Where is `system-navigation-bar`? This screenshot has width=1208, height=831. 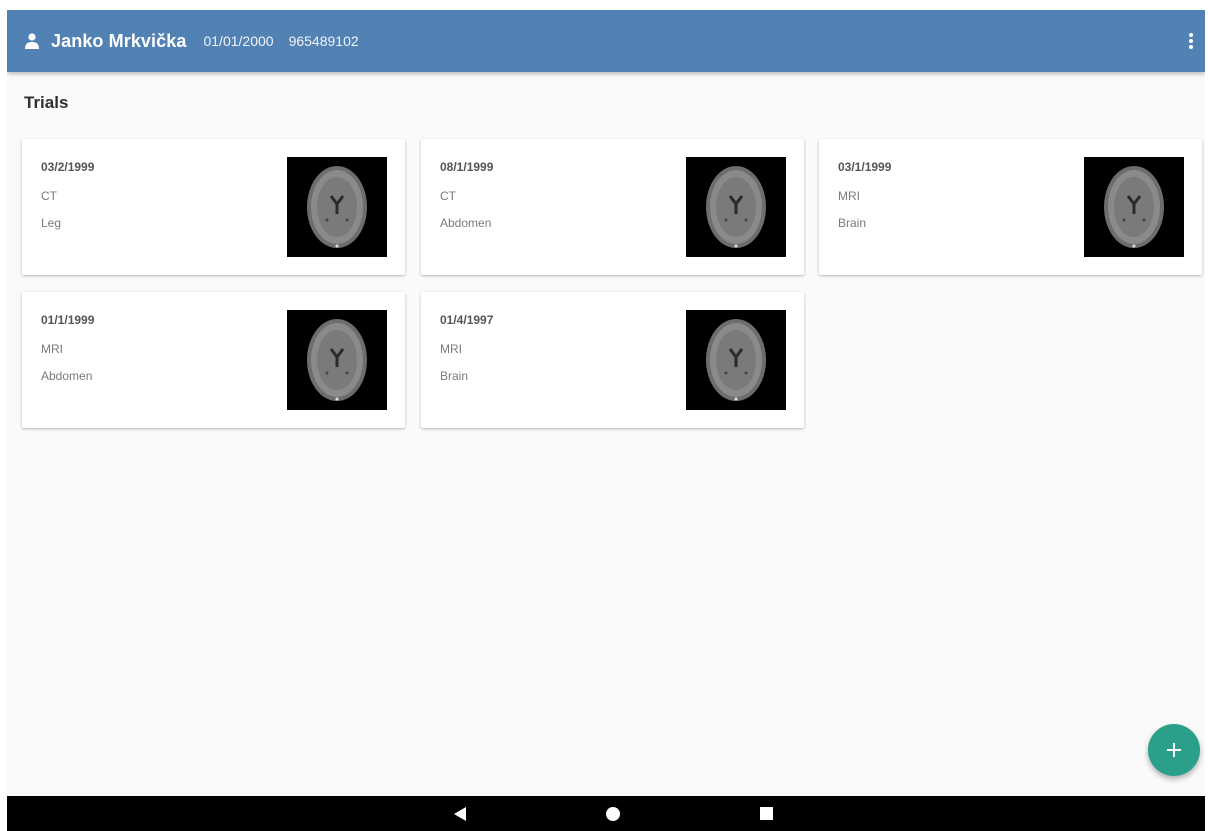 system-navigation-bar is located at coordinates (606, 813).